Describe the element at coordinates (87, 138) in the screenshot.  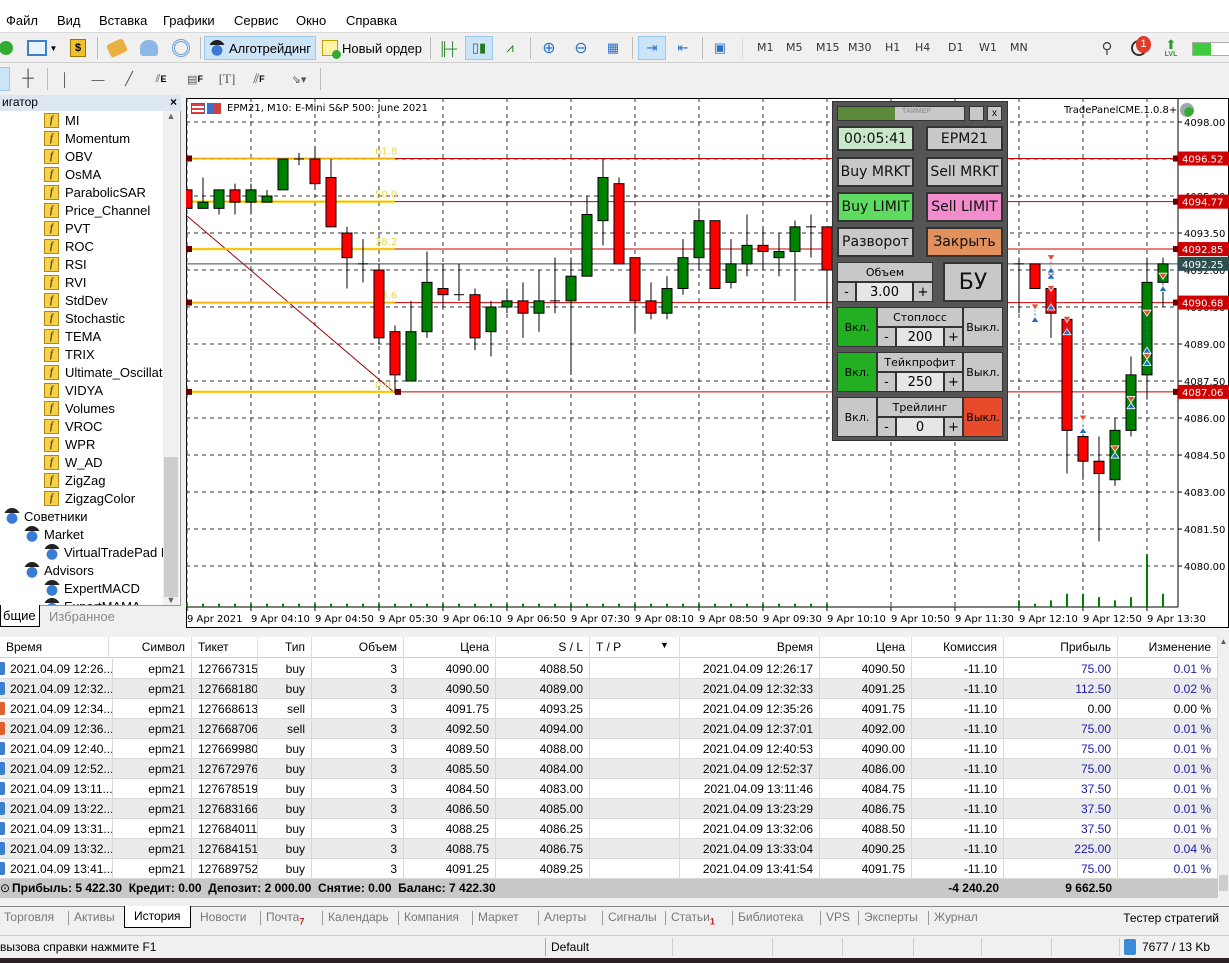
I see `nav-indicator-item: f Momentum` at that location.